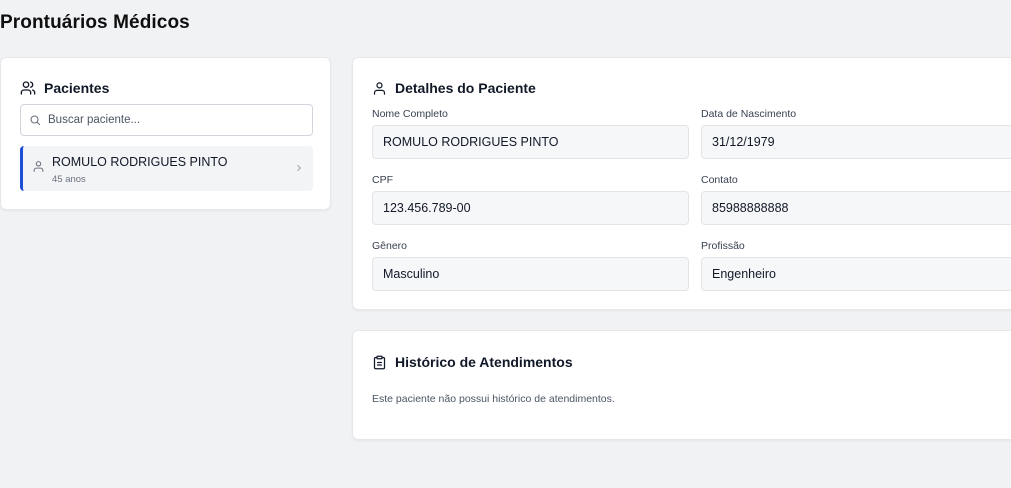 The image size is (1011, 488). What do you see at coordinates (69, 179) in the screenshot?
I see `patient-age: 45 anos` at bounding box center [69, 179].